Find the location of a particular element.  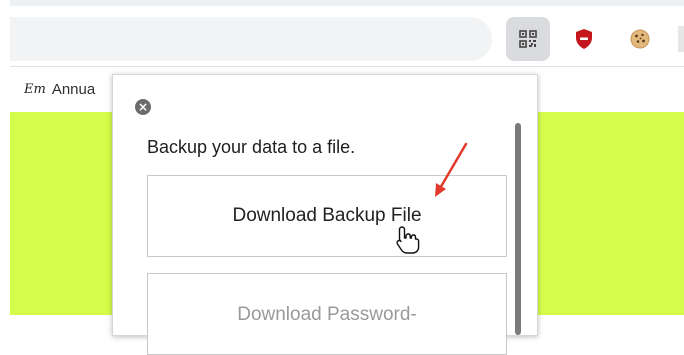

qr-code-extension-button is located at coordinates (528, 39).